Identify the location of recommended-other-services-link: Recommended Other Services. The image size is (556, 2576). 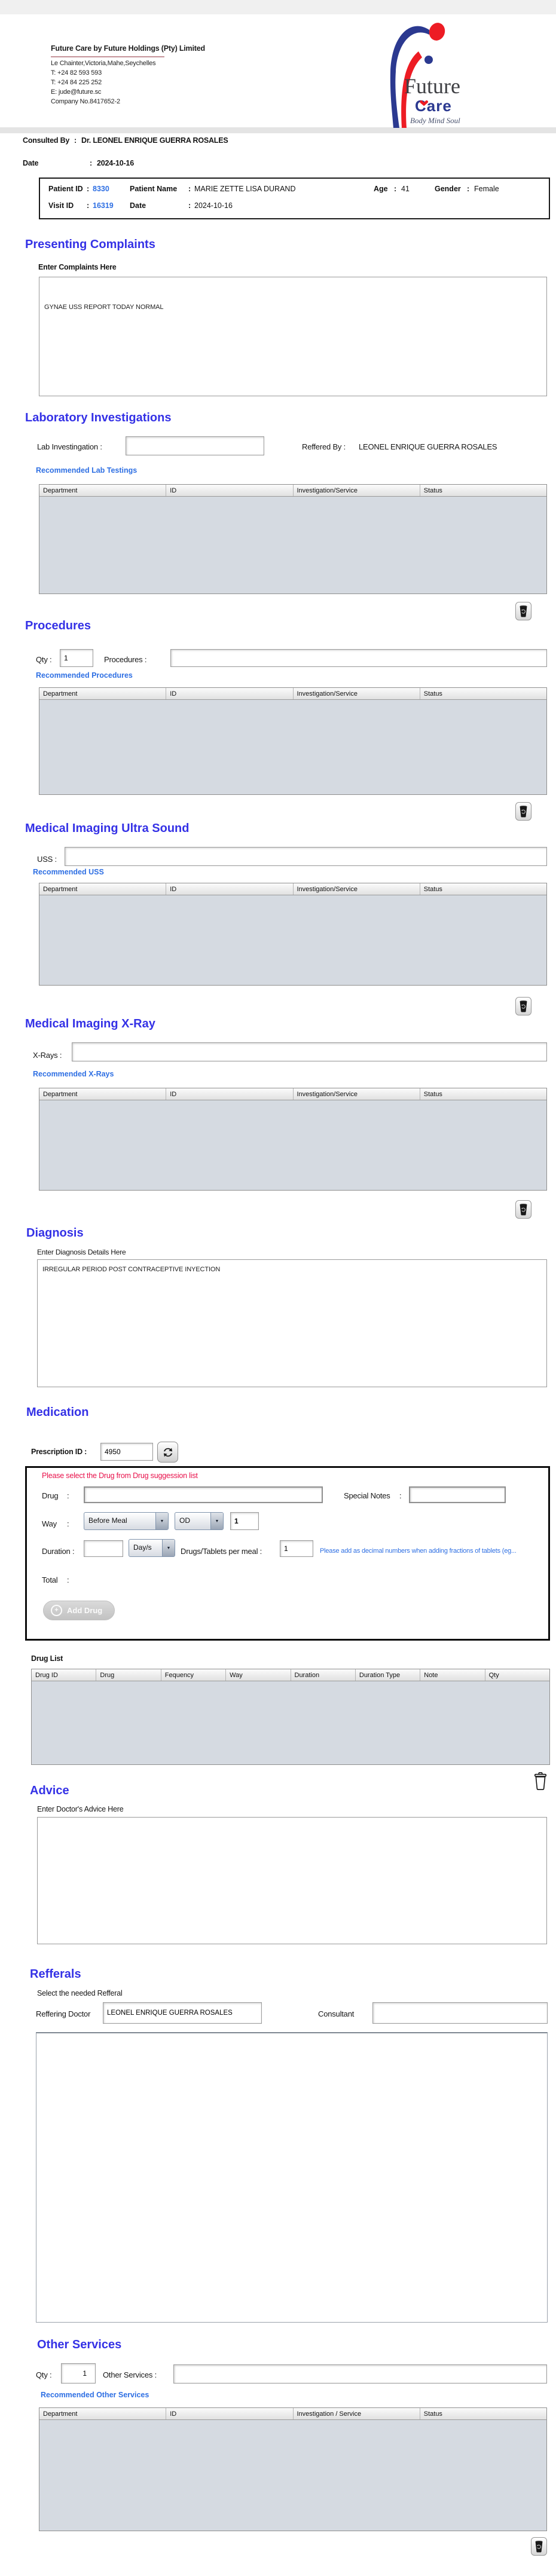
(95, 2395).